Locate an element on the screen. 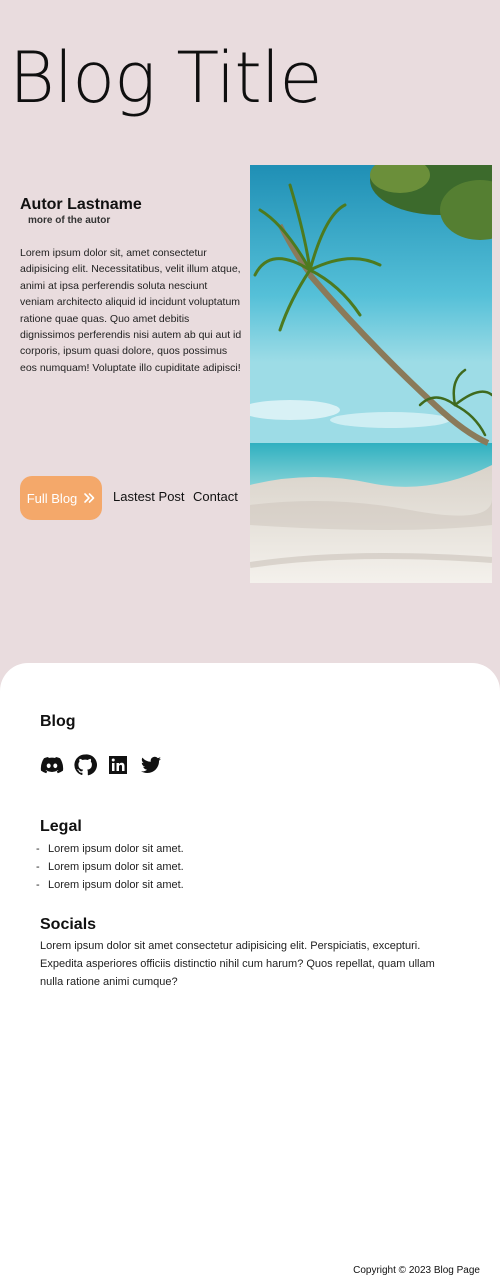 This screenshot has width=500, height=1286. full-blog-label: Full Blog is located at coordinates (52, 498).